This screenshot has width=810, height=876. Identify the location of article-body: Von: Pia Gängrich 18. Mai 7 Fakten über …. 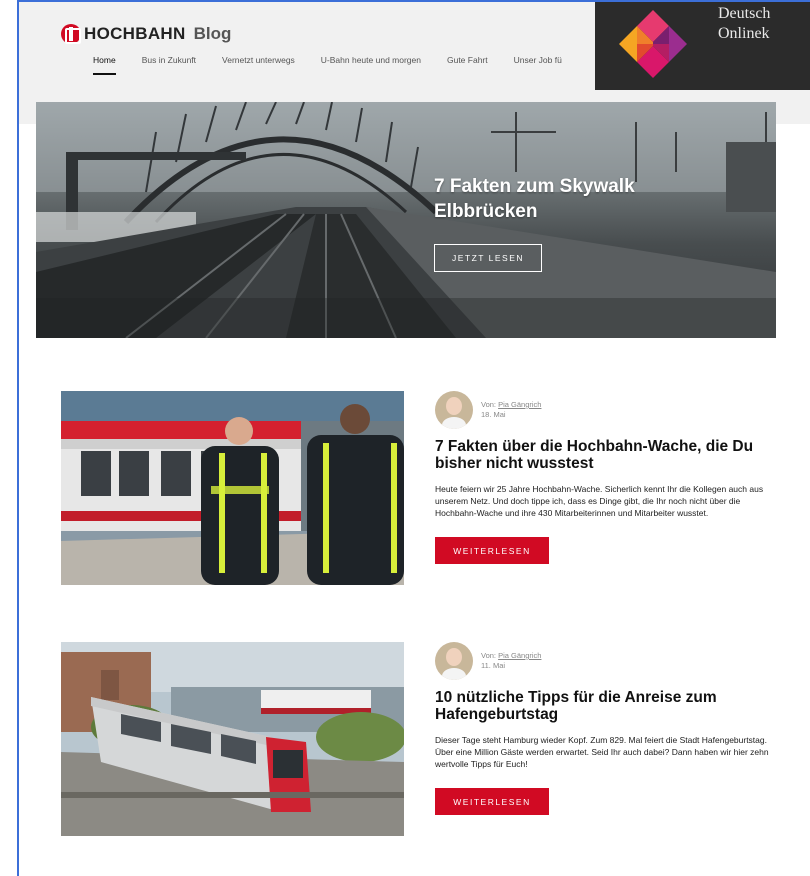
(607, 477).